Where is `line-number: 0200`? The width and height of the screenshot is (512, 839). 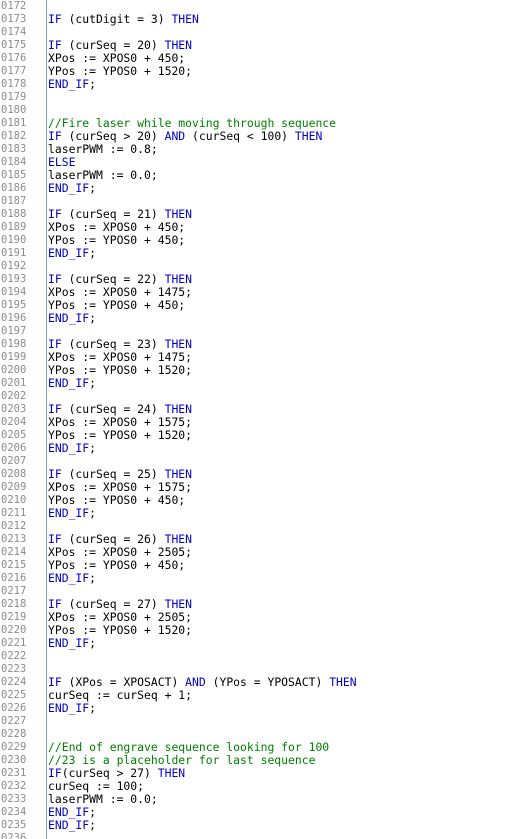 line-number: 0200 is located at coordinates (14, 370).